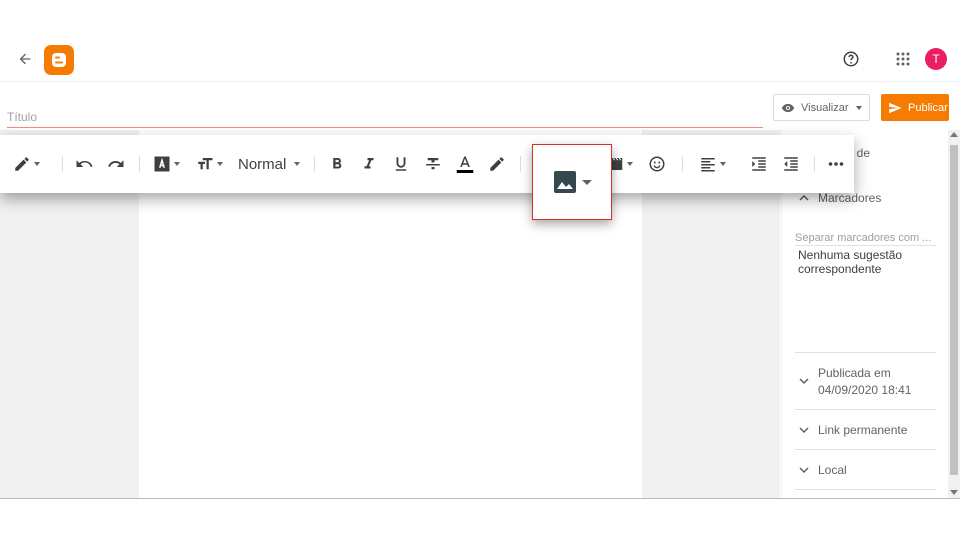 The width and height of the screenshot is (960, 540). I want to click on insert-video-button, so click(621, 164).